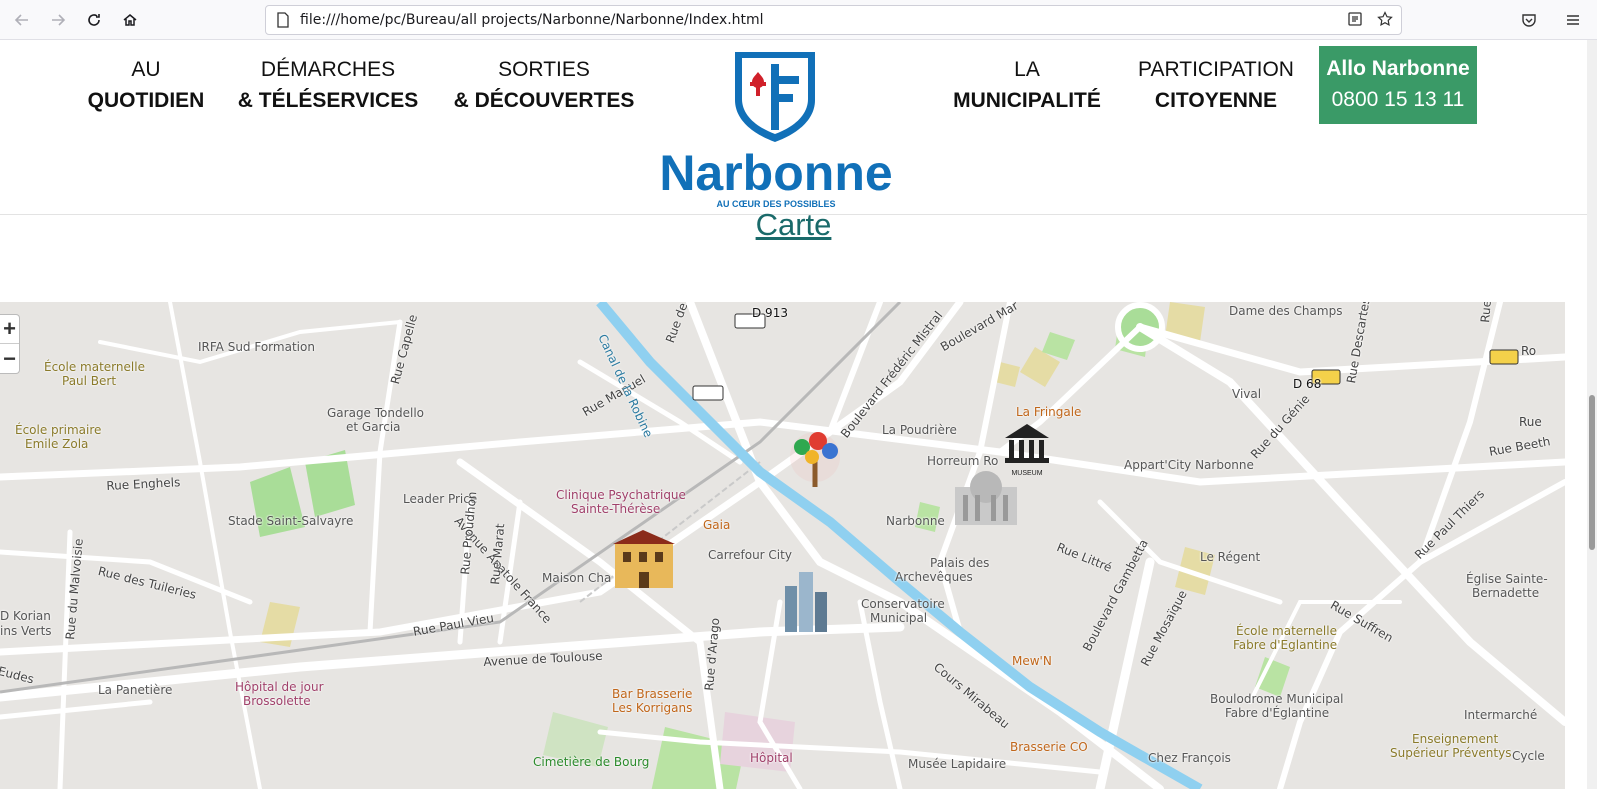  Describe the element at coordinates (146, 69) in the screenshot. I see `menu-line1: AU` at that location.